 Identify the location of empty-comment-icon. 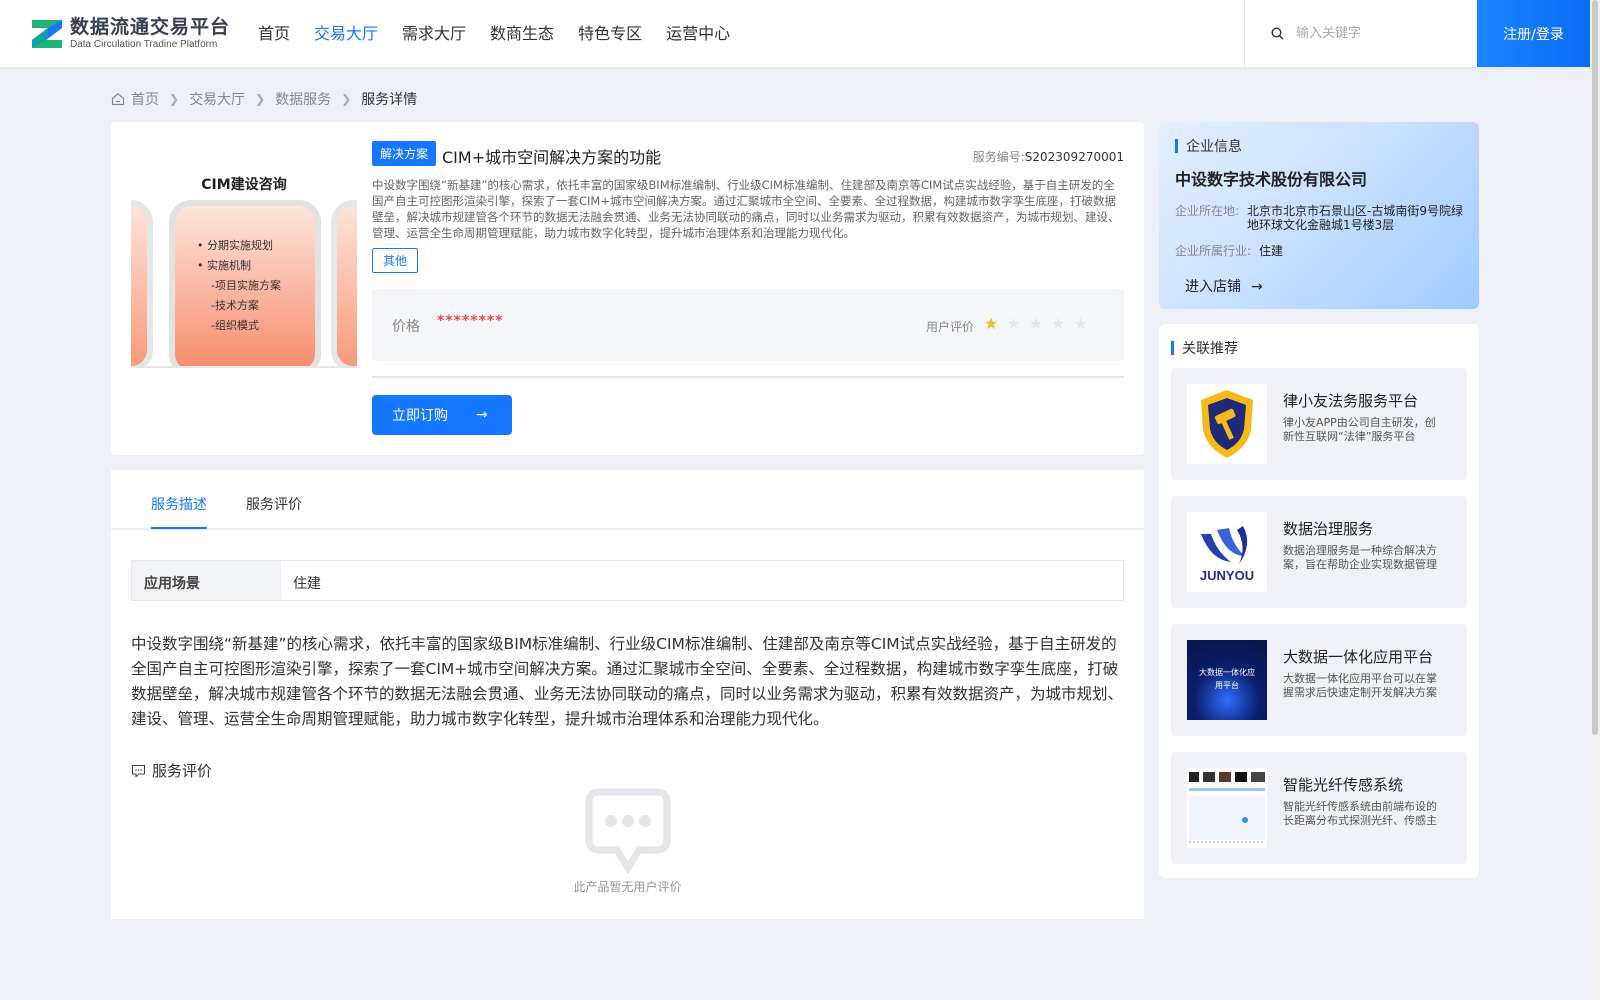
(628, 831).